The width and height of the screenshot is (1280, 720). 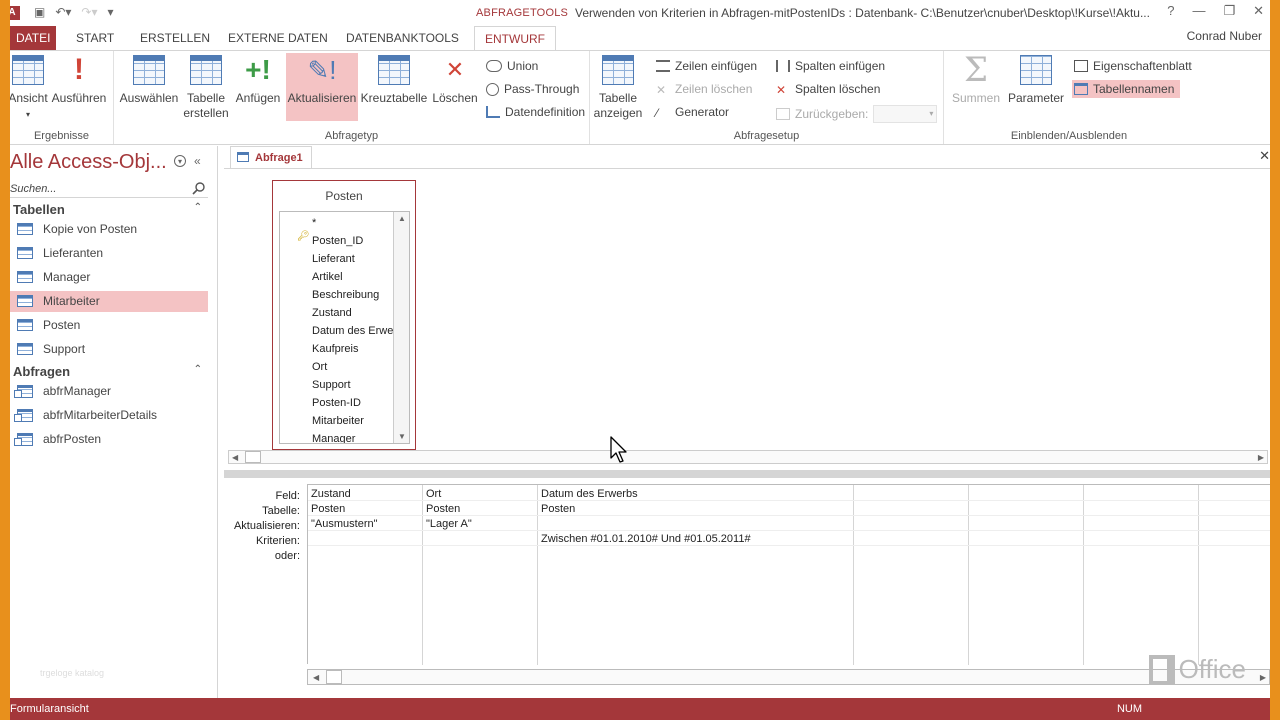 What do you see at coordinates (79, 80) in the screenshot?
I see `ausfuehren-button: ! Ausführen` at bounding box center [79, 80].